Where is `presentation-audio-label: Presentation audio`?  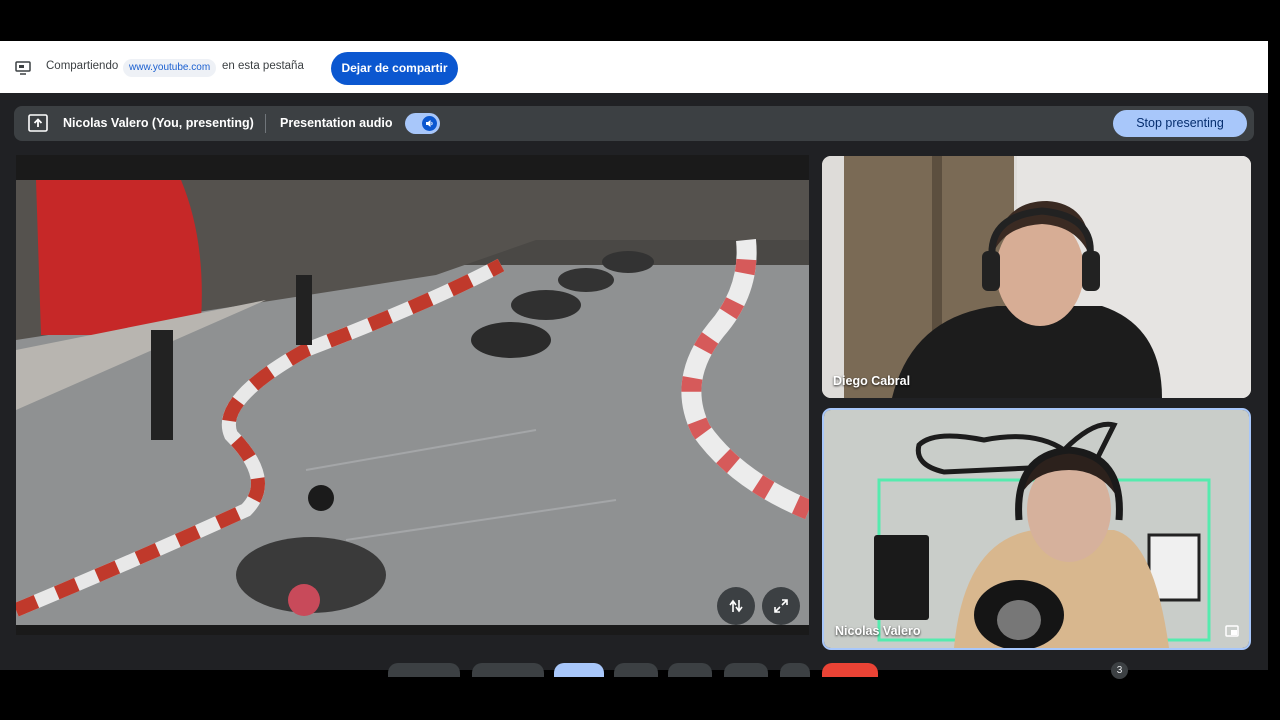 presentation-audio-label: Presentation audio is located at coordinates (336, 123).